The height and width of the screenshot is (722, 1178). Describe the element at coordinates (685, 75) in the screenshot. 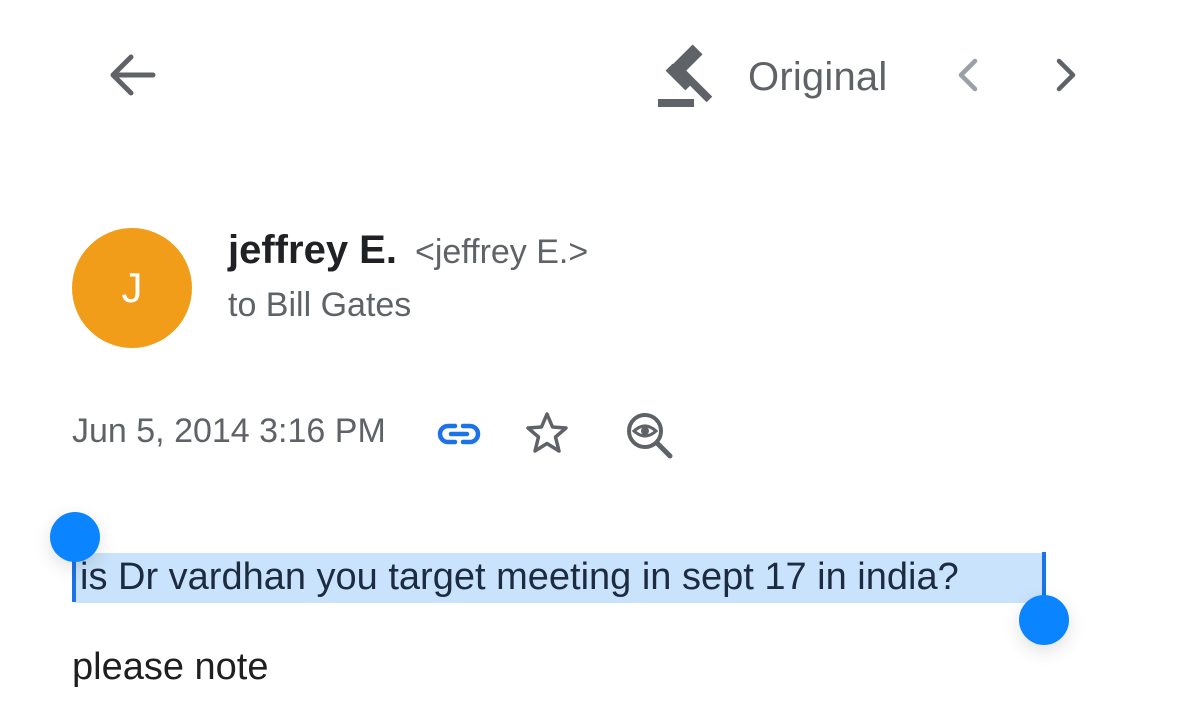

I see `gavel-icon` at that location.